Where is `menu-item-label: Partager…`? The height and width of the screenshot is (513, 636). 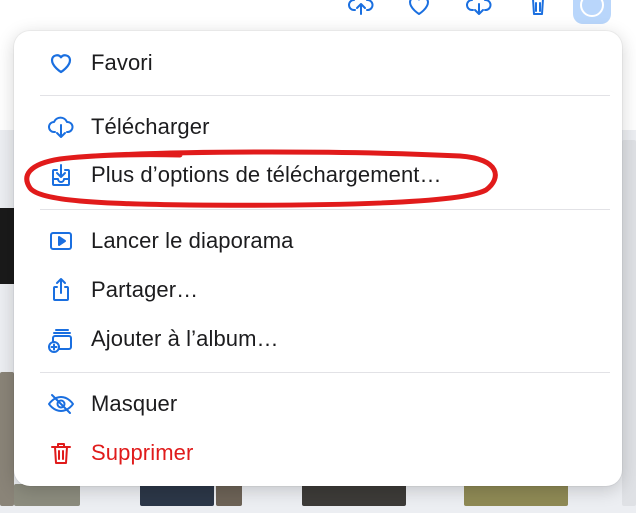 menu-item-label: Partager… is located at coordinates (145, 289).